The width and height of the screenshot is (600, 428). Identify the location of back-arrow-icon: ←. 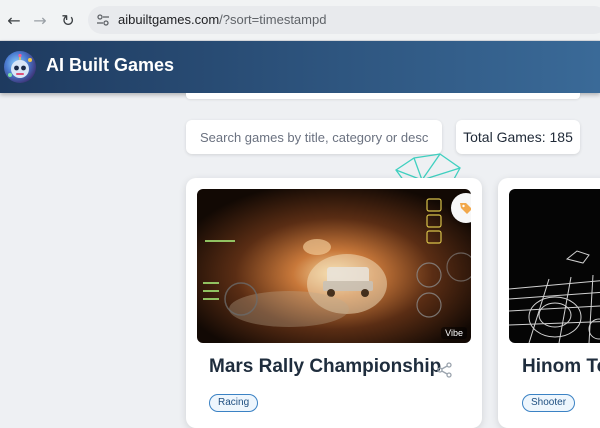
(14, 20).